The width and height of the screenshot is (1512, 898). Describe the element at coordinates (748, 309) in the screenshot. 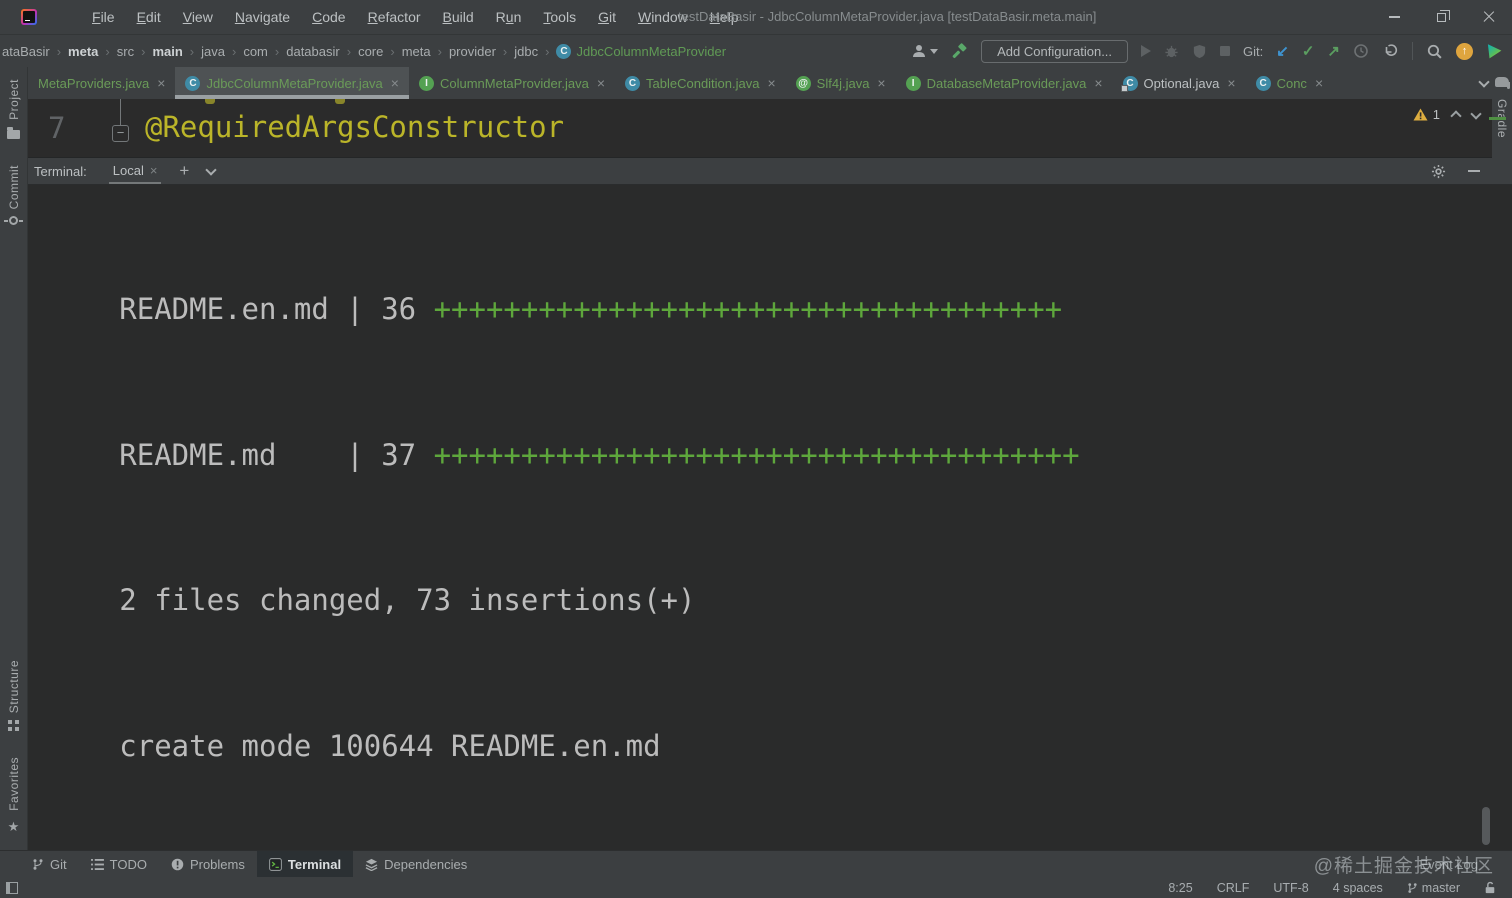

I see `terminal-text: ++++++++++++++++++++++++++++++++++++` at that location.